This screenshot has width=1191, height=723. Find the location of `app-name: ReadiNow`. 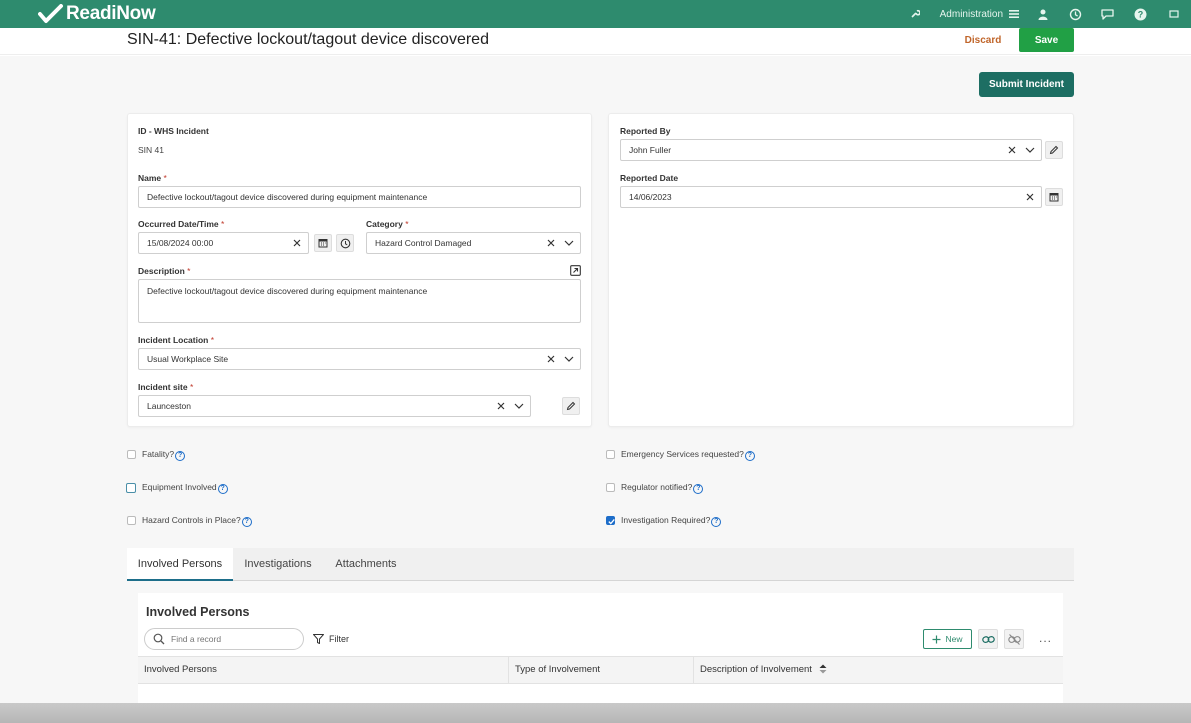

app-name: ReadiNow is located at coordinates (111, 13).